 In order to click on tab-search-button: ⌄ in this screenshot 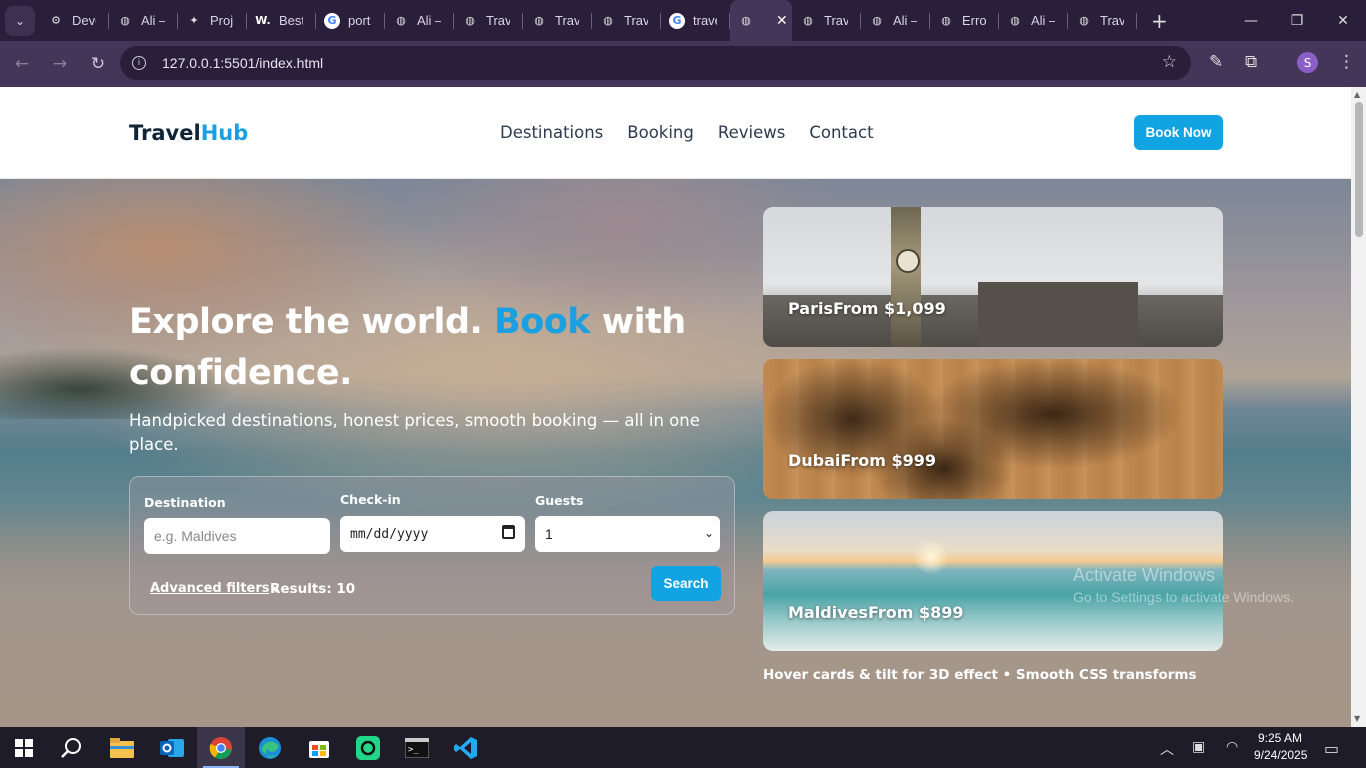, I will do `click(20, 20)`.